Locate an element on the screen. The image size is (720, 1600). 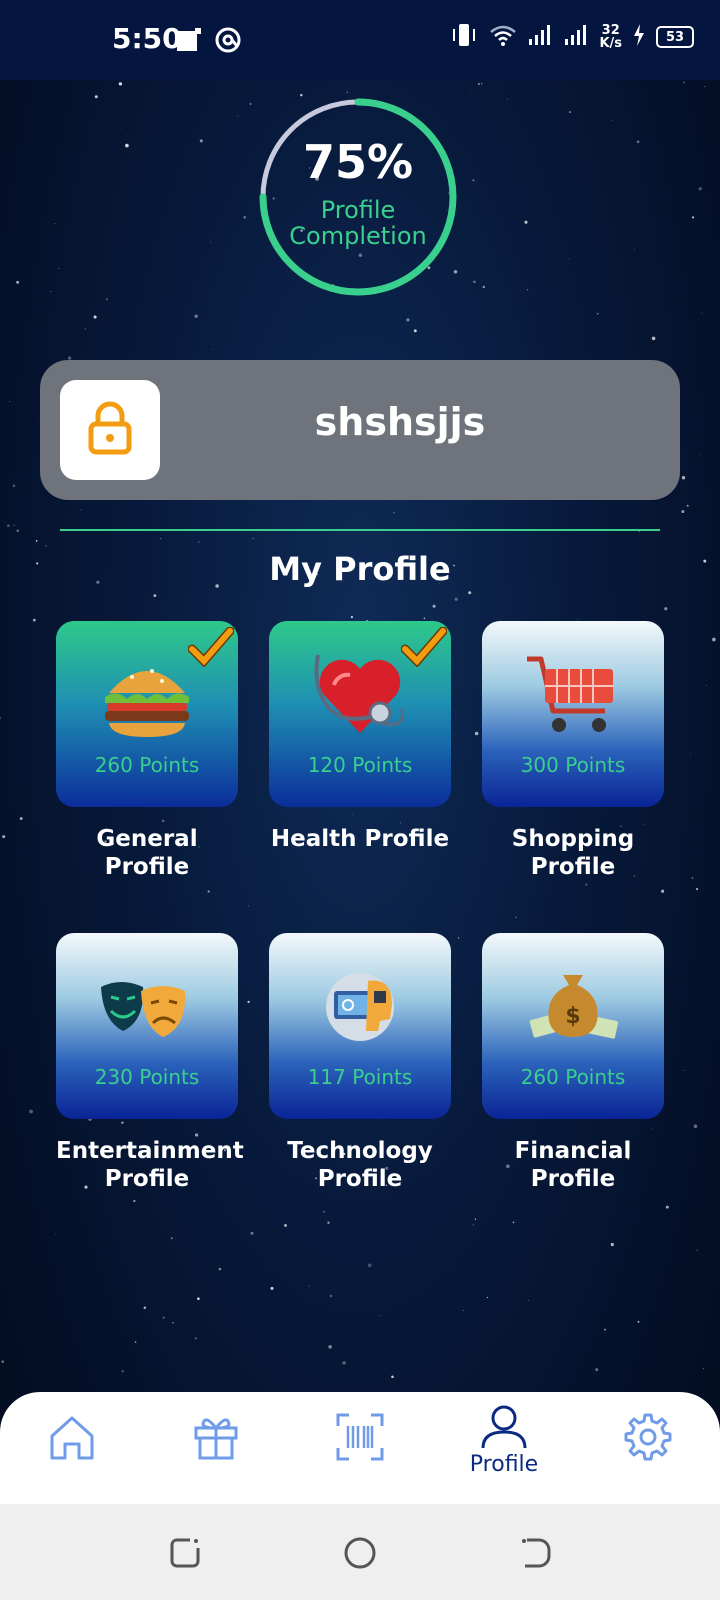
theater-masks-icon is located at coordinates (147, 1006).